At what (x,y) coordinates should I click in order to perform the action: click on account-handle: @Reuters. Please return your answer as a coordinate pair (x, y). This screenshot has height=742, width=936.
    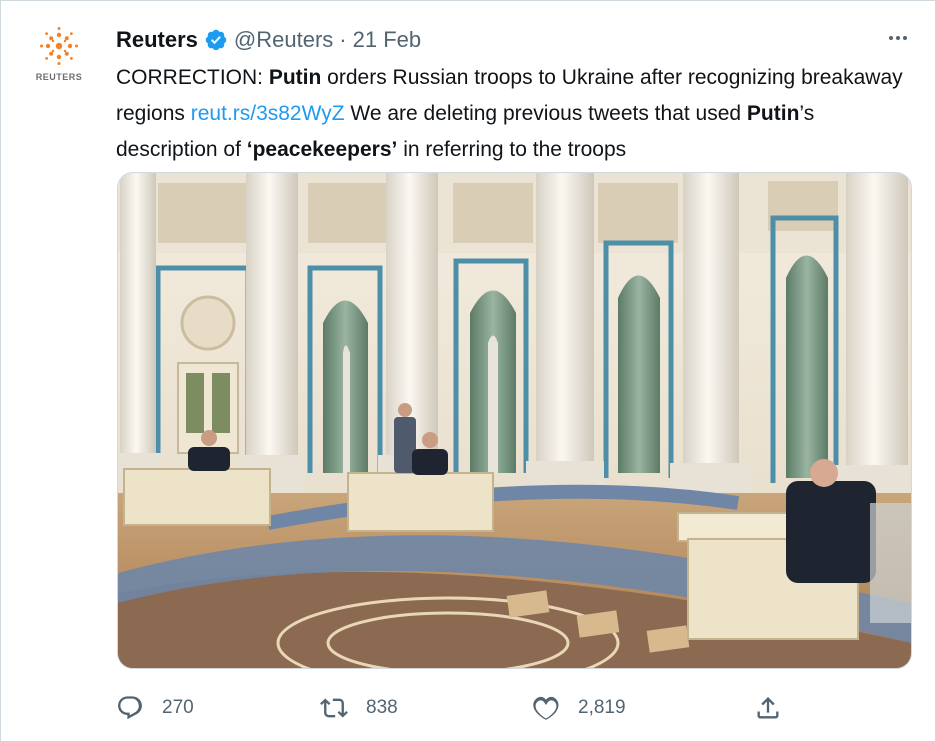
    Looking at the image, I should click on (283, 40).